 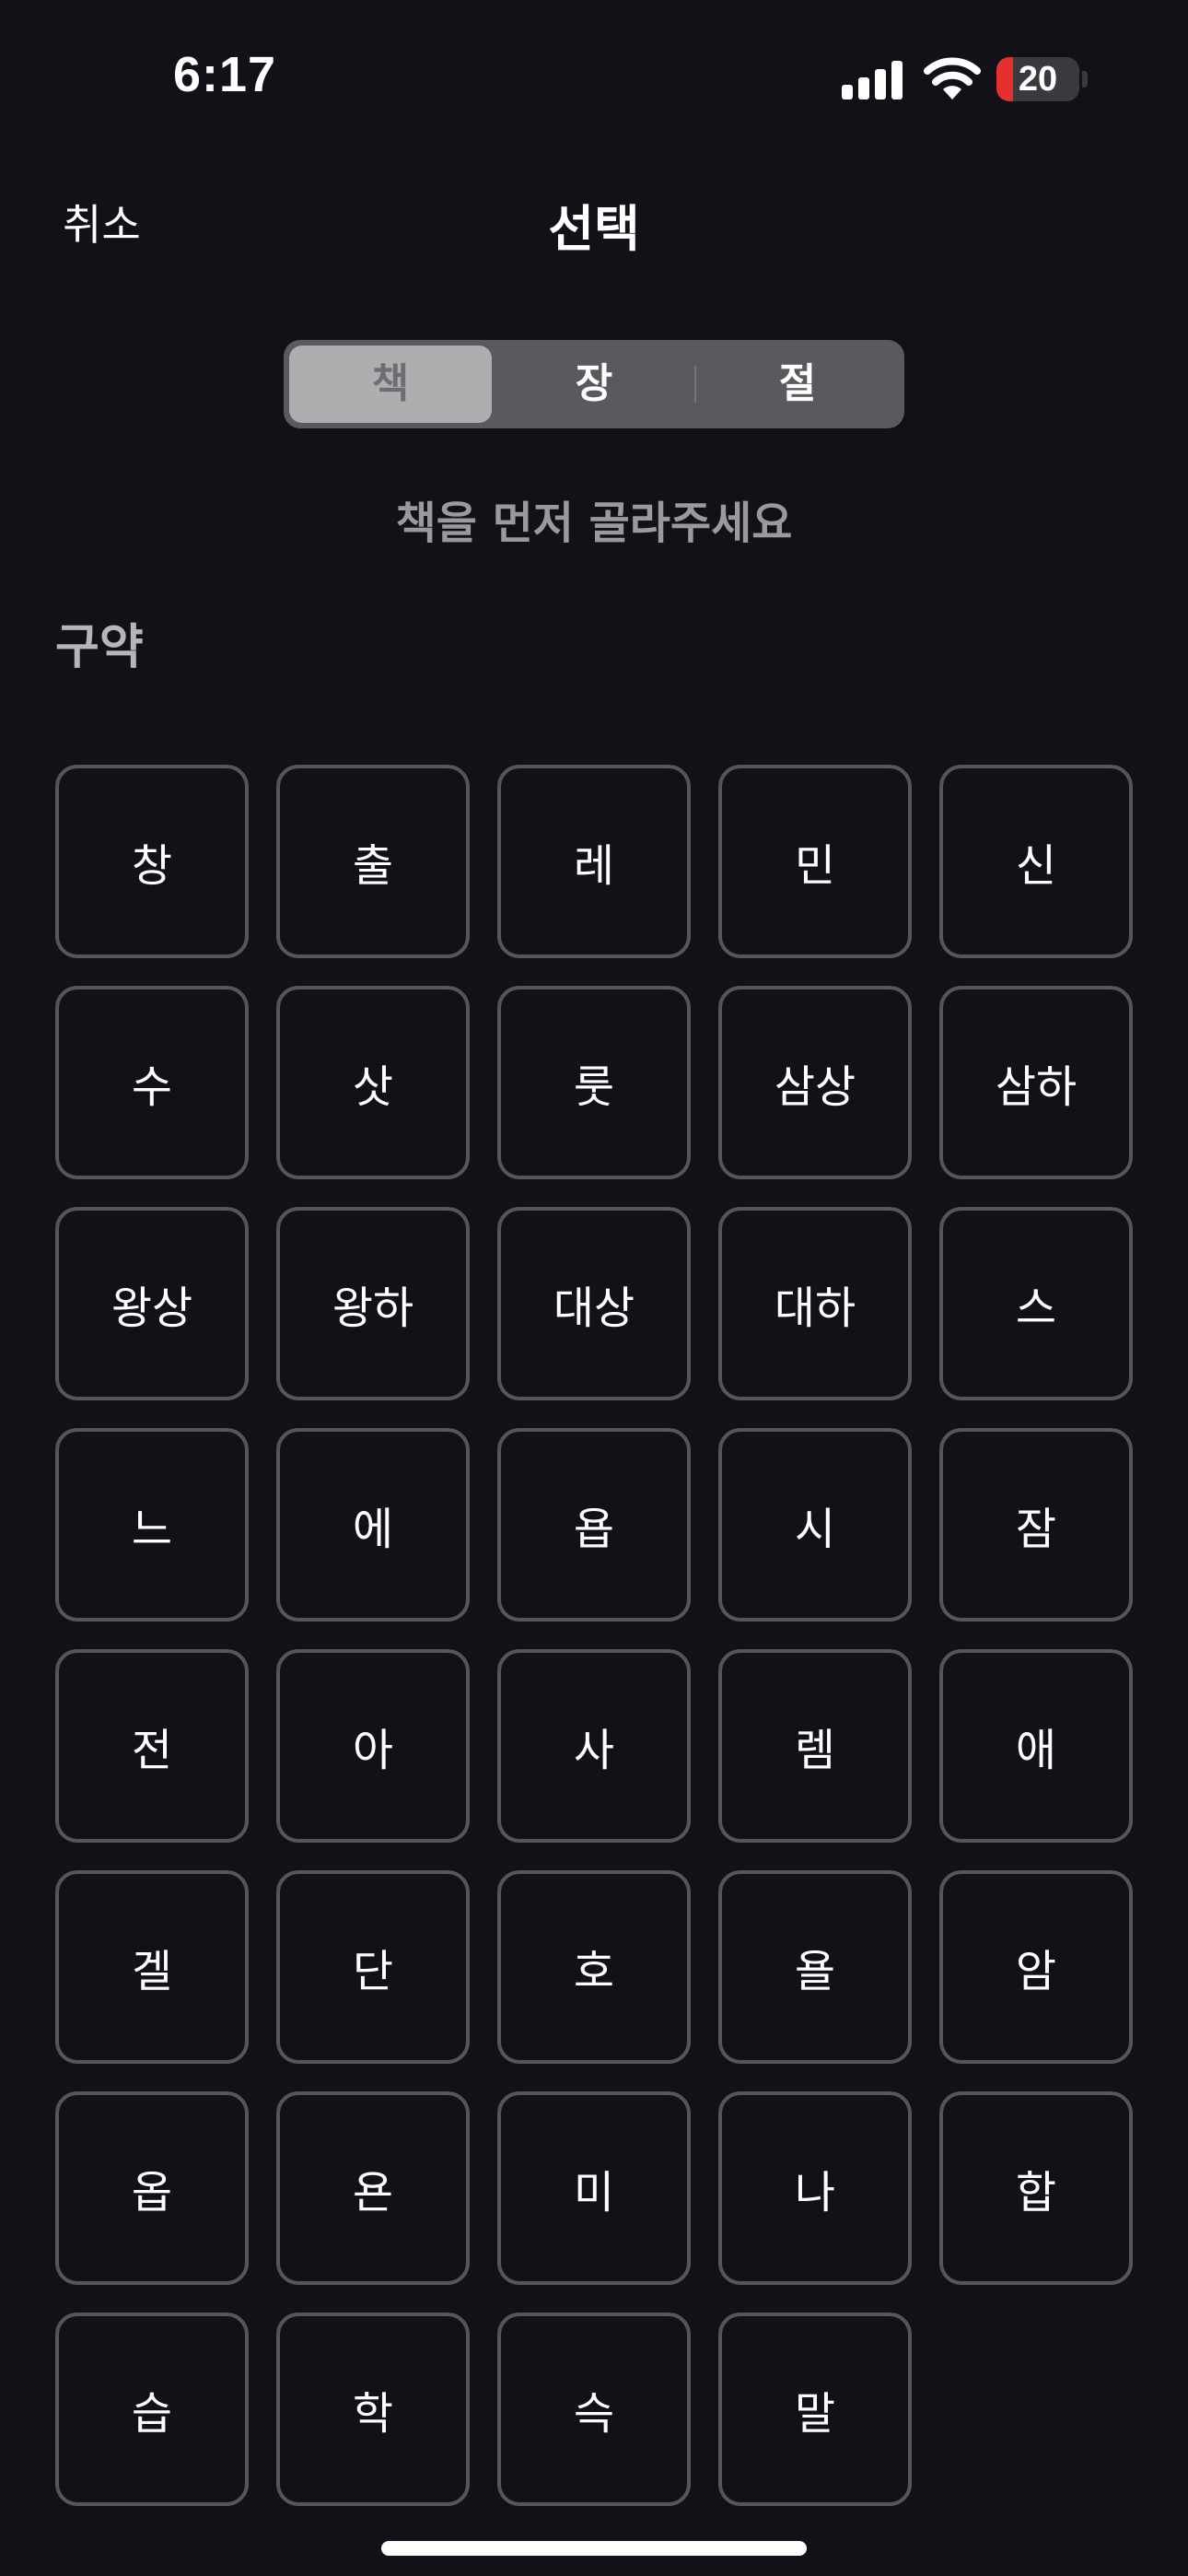 I want to click on book-button: 암, so click(x=1036, y=1967).